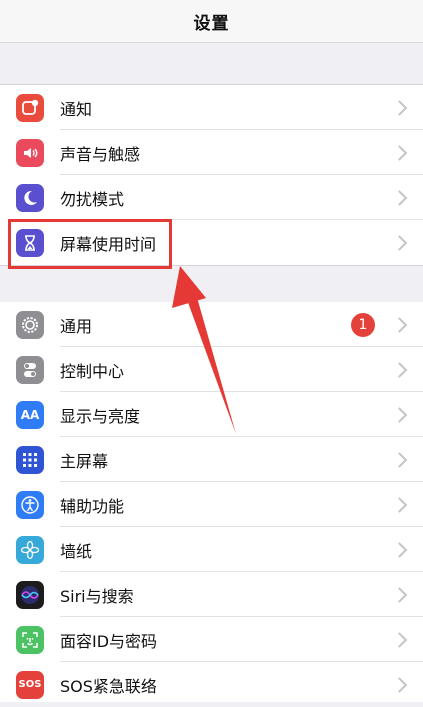 Image resolution: width=423 pixels, height=707 pixels. Describe the element at coordinates (92, 506) in the screenshot. I see `settings-row-label: 辅助功能` at that location.